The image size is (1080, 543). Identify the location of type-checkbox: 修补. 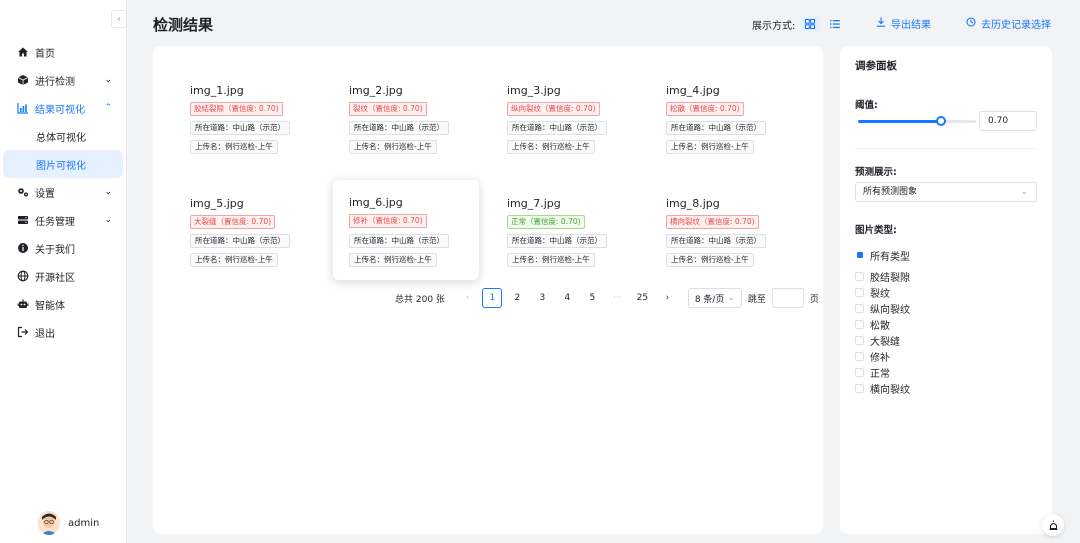
(882, 356).